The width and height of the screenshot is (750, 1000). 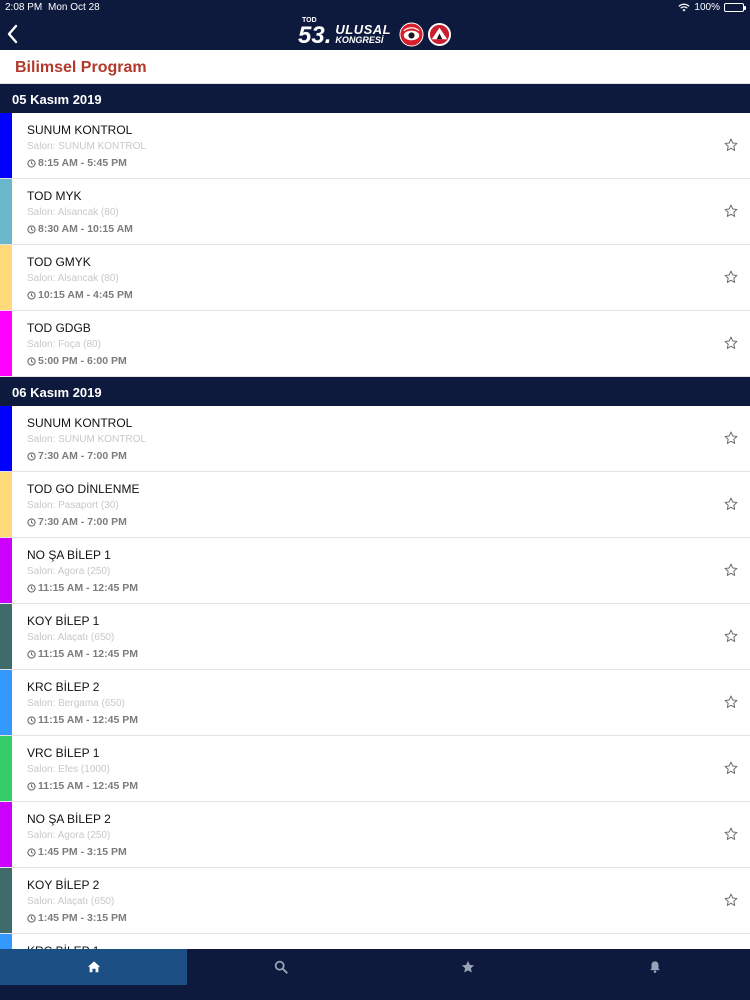 What do you see at coordinates (59, 328) in the screenshot?
I see `event-title: TOD GDGB` at bounding box center [59, 328].